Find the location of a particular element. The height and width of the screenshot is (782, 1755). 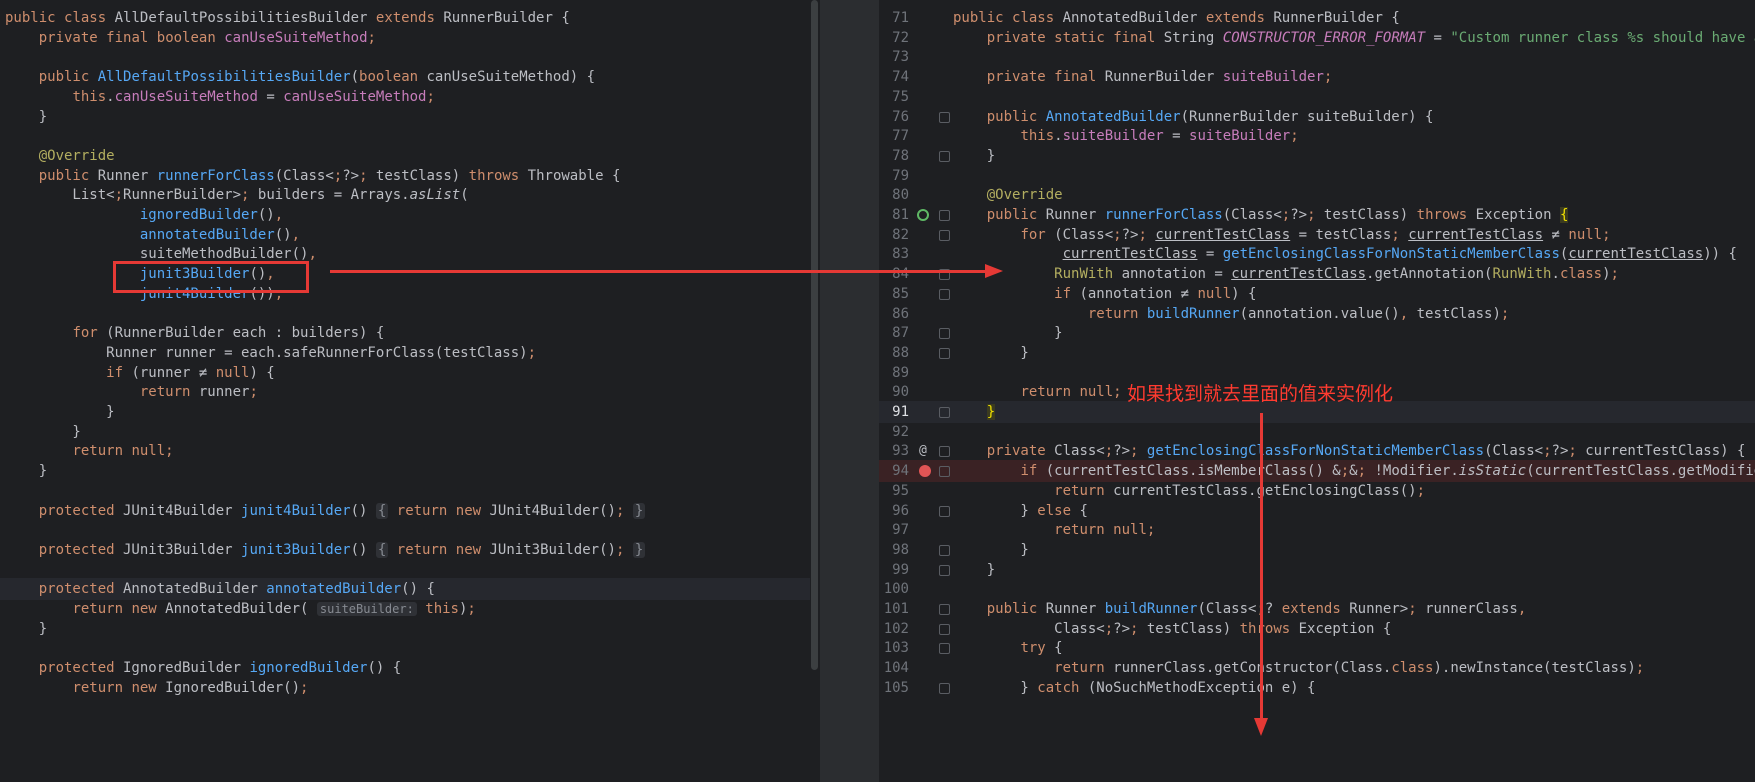

right-code-line: 98 } is located at coordinates (1317, 550).